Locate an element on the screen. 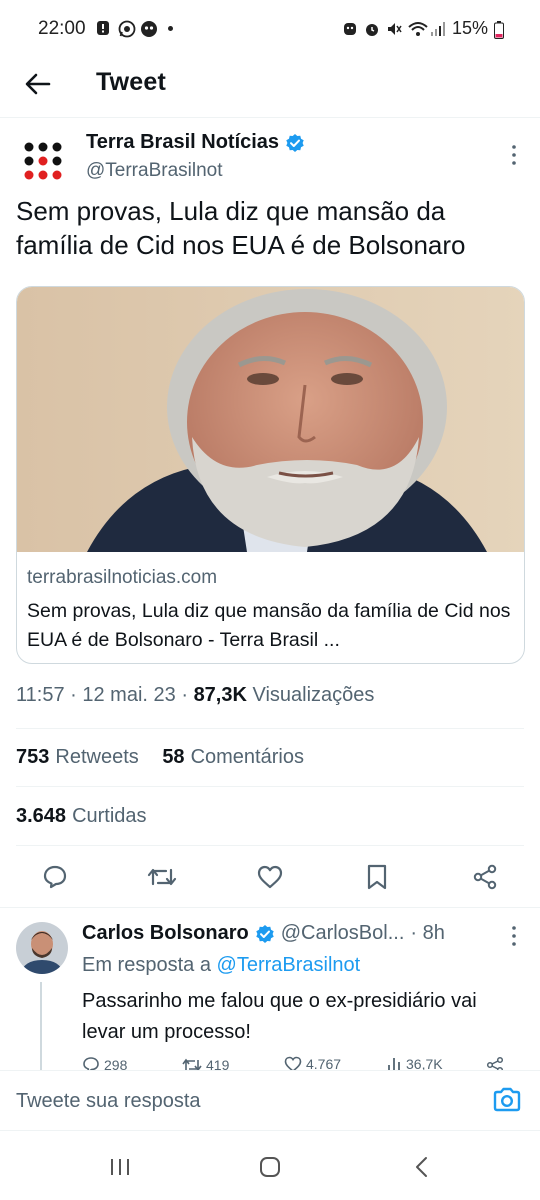  tweet-actions is located at coordinates (270, 877).